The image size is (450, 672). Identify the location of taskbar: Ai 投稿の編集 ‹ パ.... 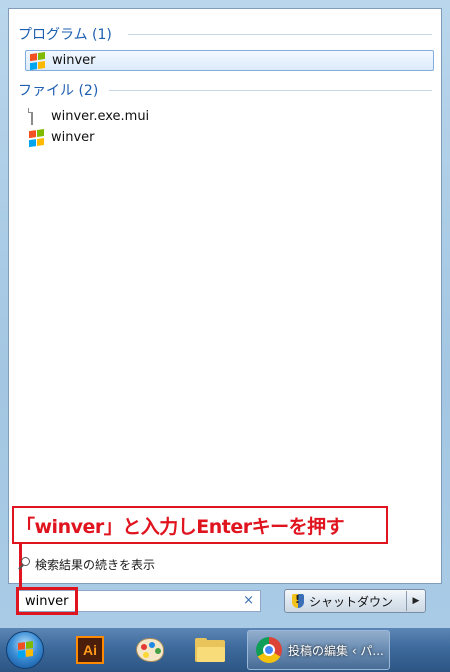
(225, 650).